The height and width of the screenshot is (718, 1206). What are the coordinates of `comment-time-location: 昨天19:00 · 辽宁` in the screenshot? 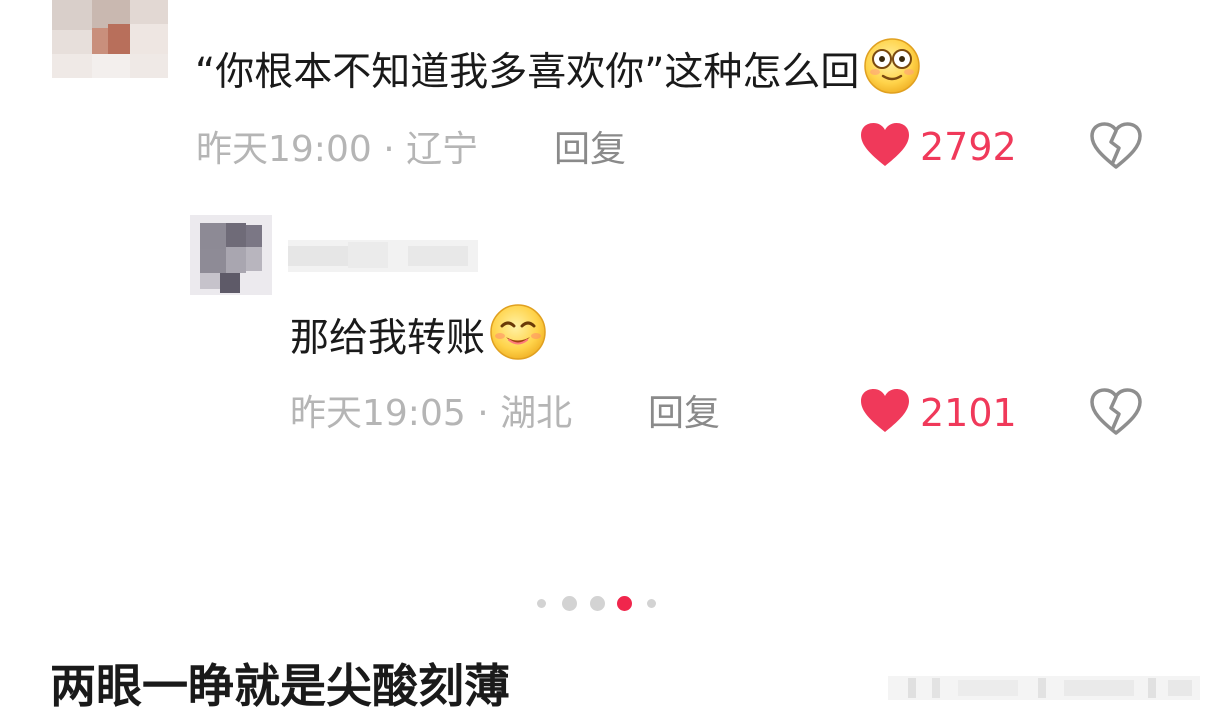 It's located at (337, 149).